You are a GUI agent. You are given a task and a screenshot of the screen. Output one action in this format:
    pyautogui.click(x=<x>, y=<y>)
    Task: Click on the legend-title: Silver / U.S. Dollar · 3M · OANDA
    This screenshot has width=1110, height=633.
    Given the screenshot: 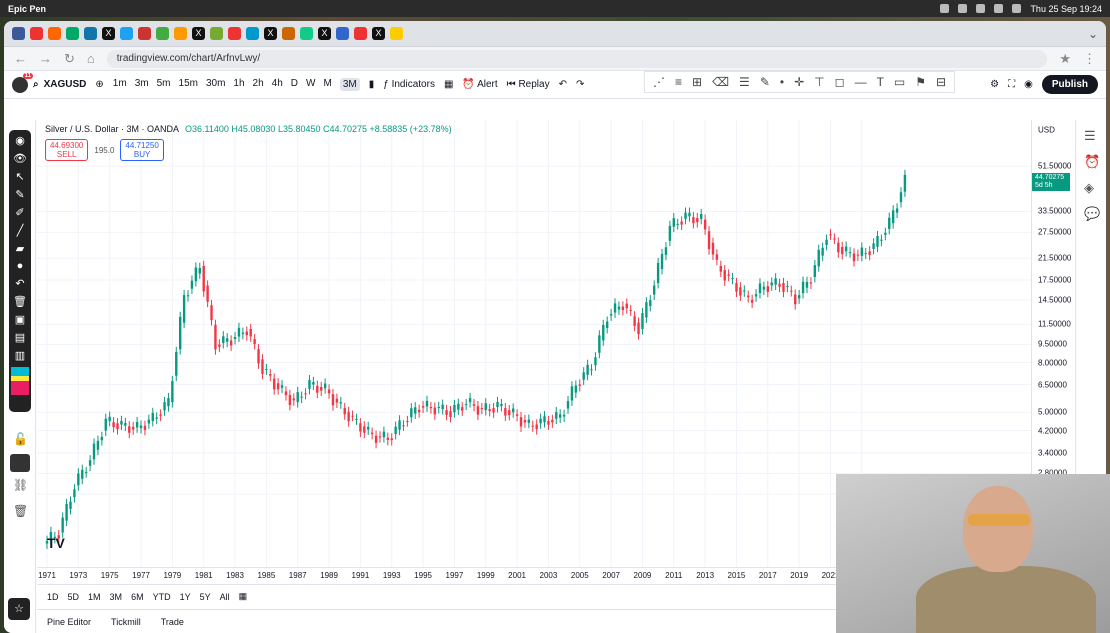 What is the action you would take?
    pyautogui.click(x=112, y=129)
    